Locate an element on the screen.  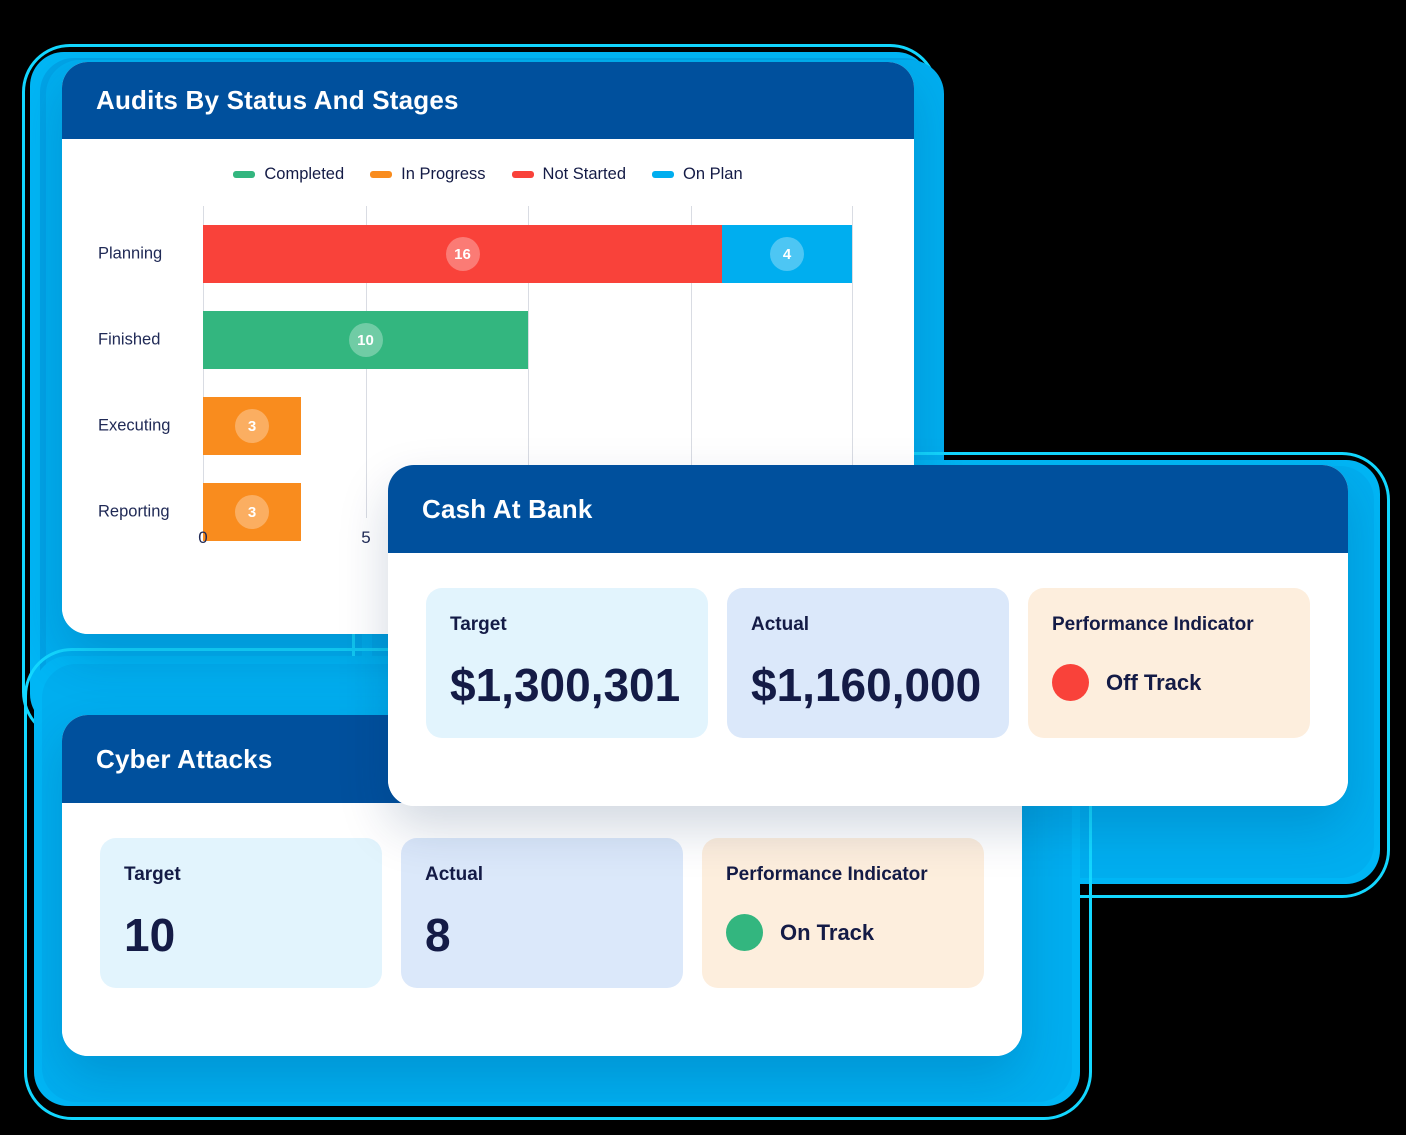
cyber-target-kpi: Target 10 is located at coordinates (241, 913).